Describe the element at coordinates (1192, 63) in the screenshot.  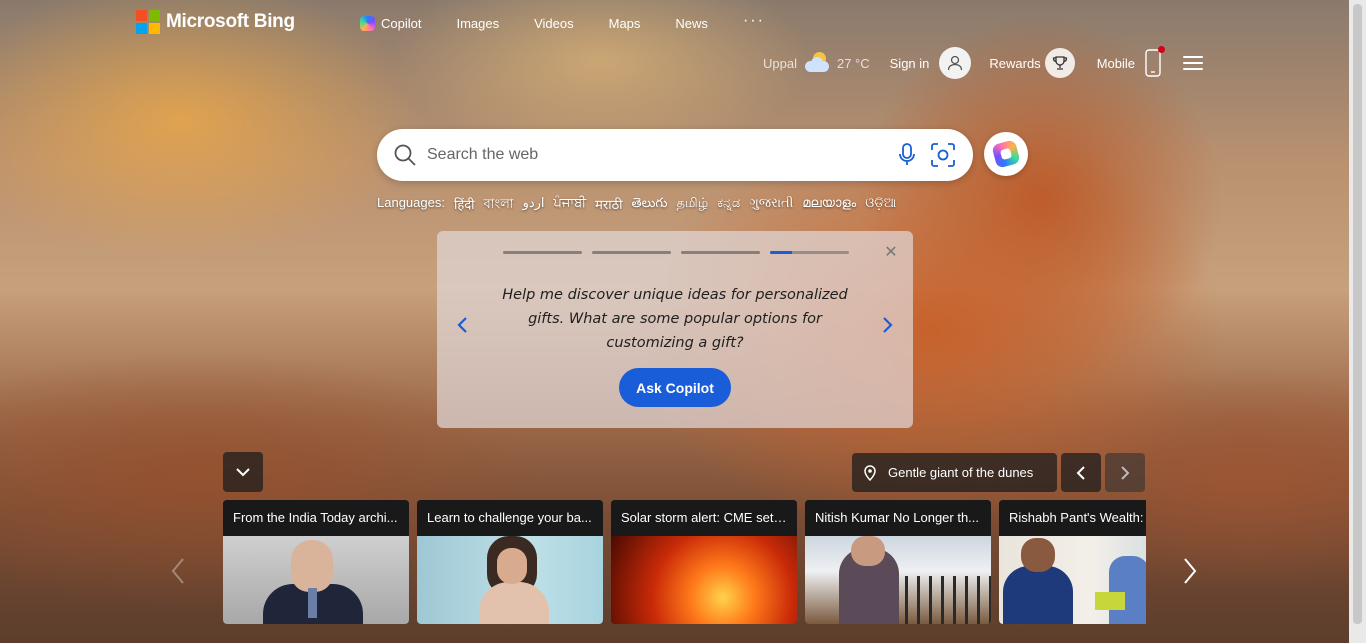
I see `menu-hamburger-icon` at that location.